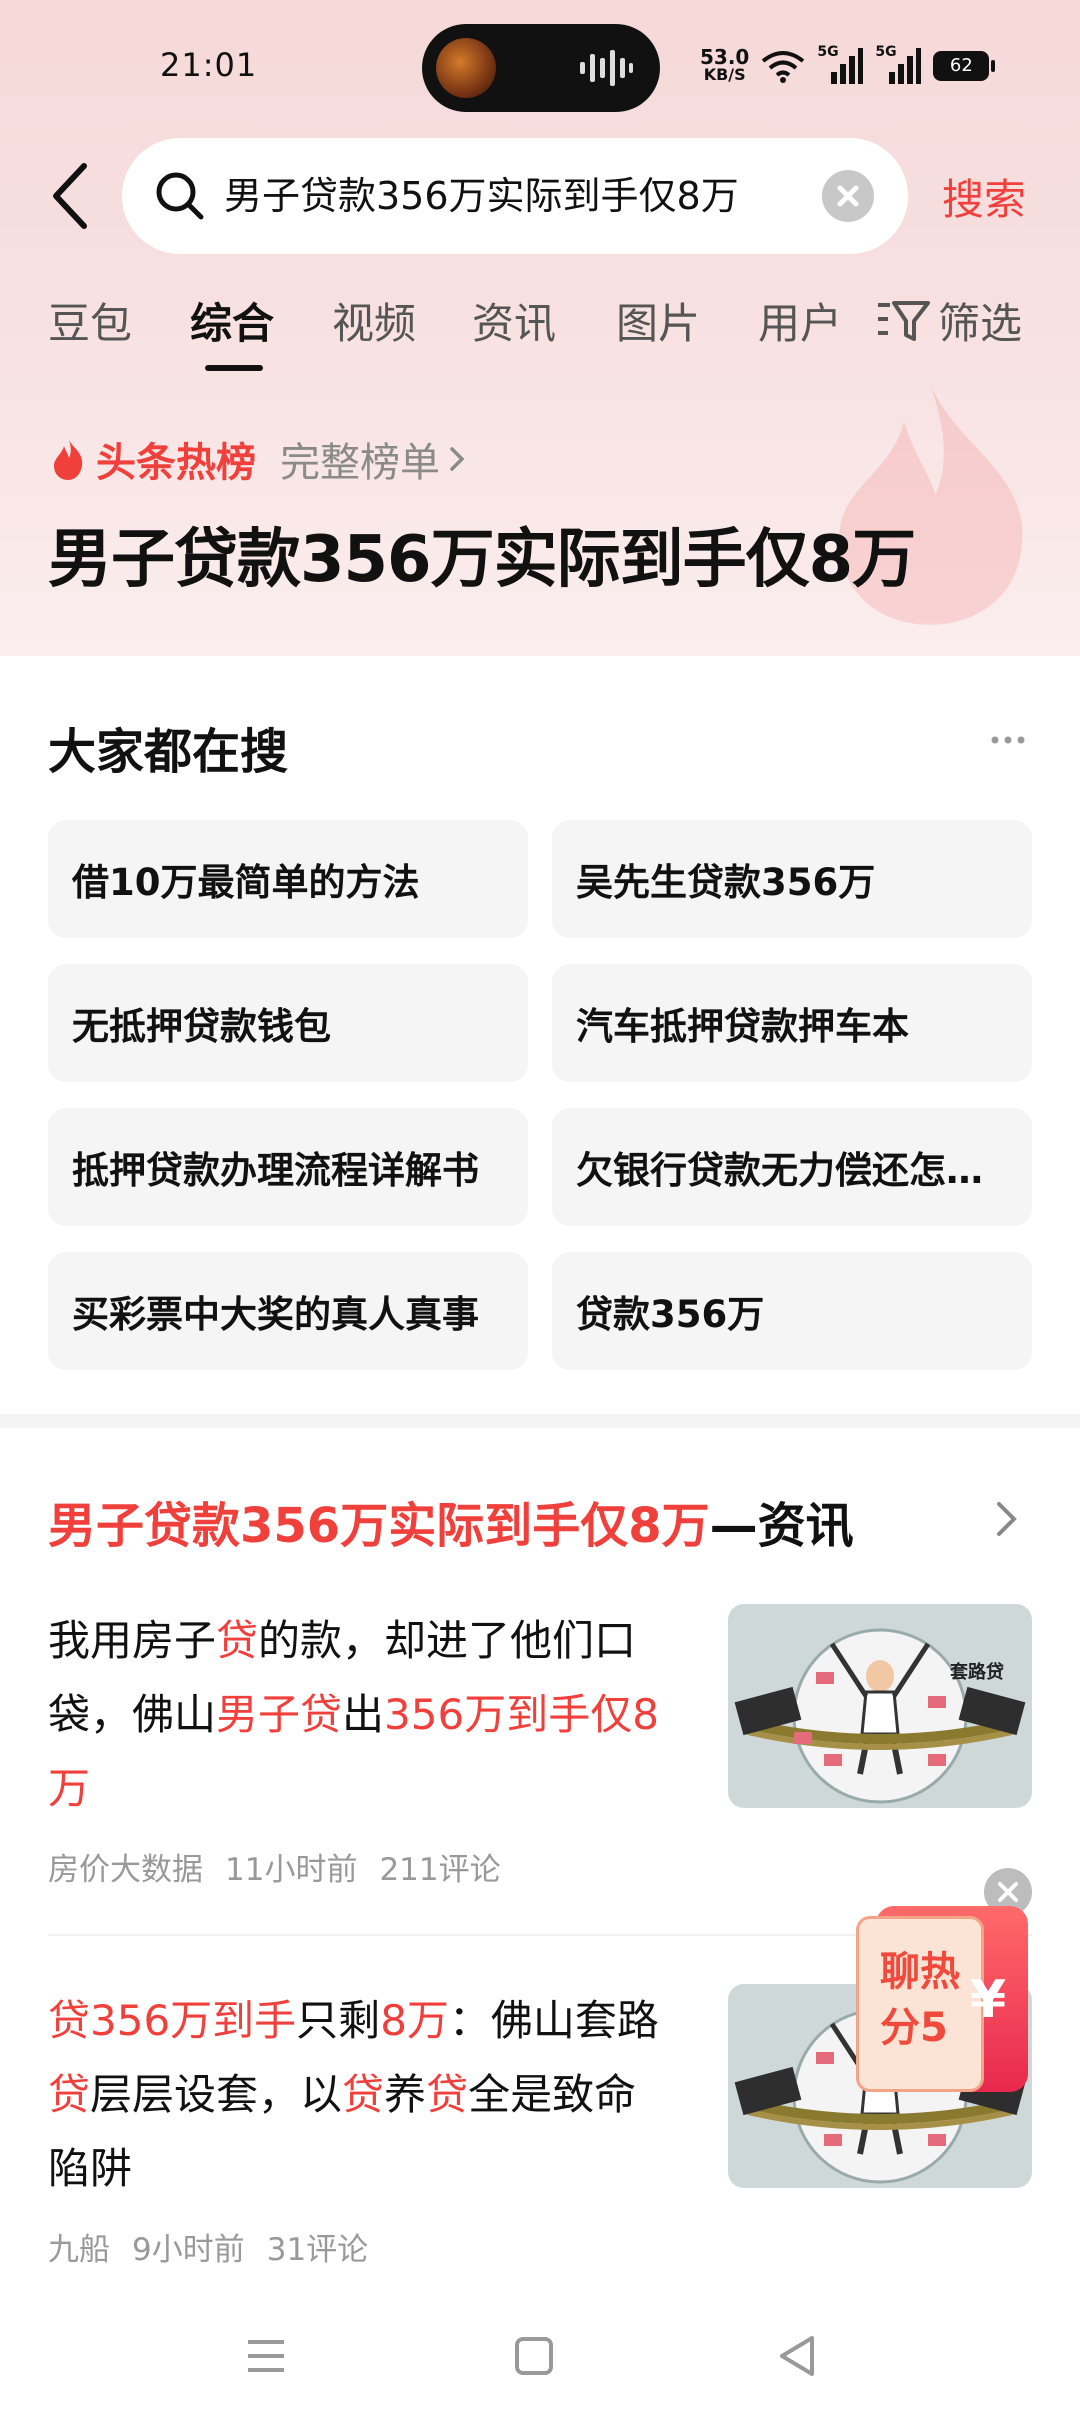 The height and width of the screenshot is (2412, 1080). I want to click on hot-list-label: 头条热榜, so click(176, 463).